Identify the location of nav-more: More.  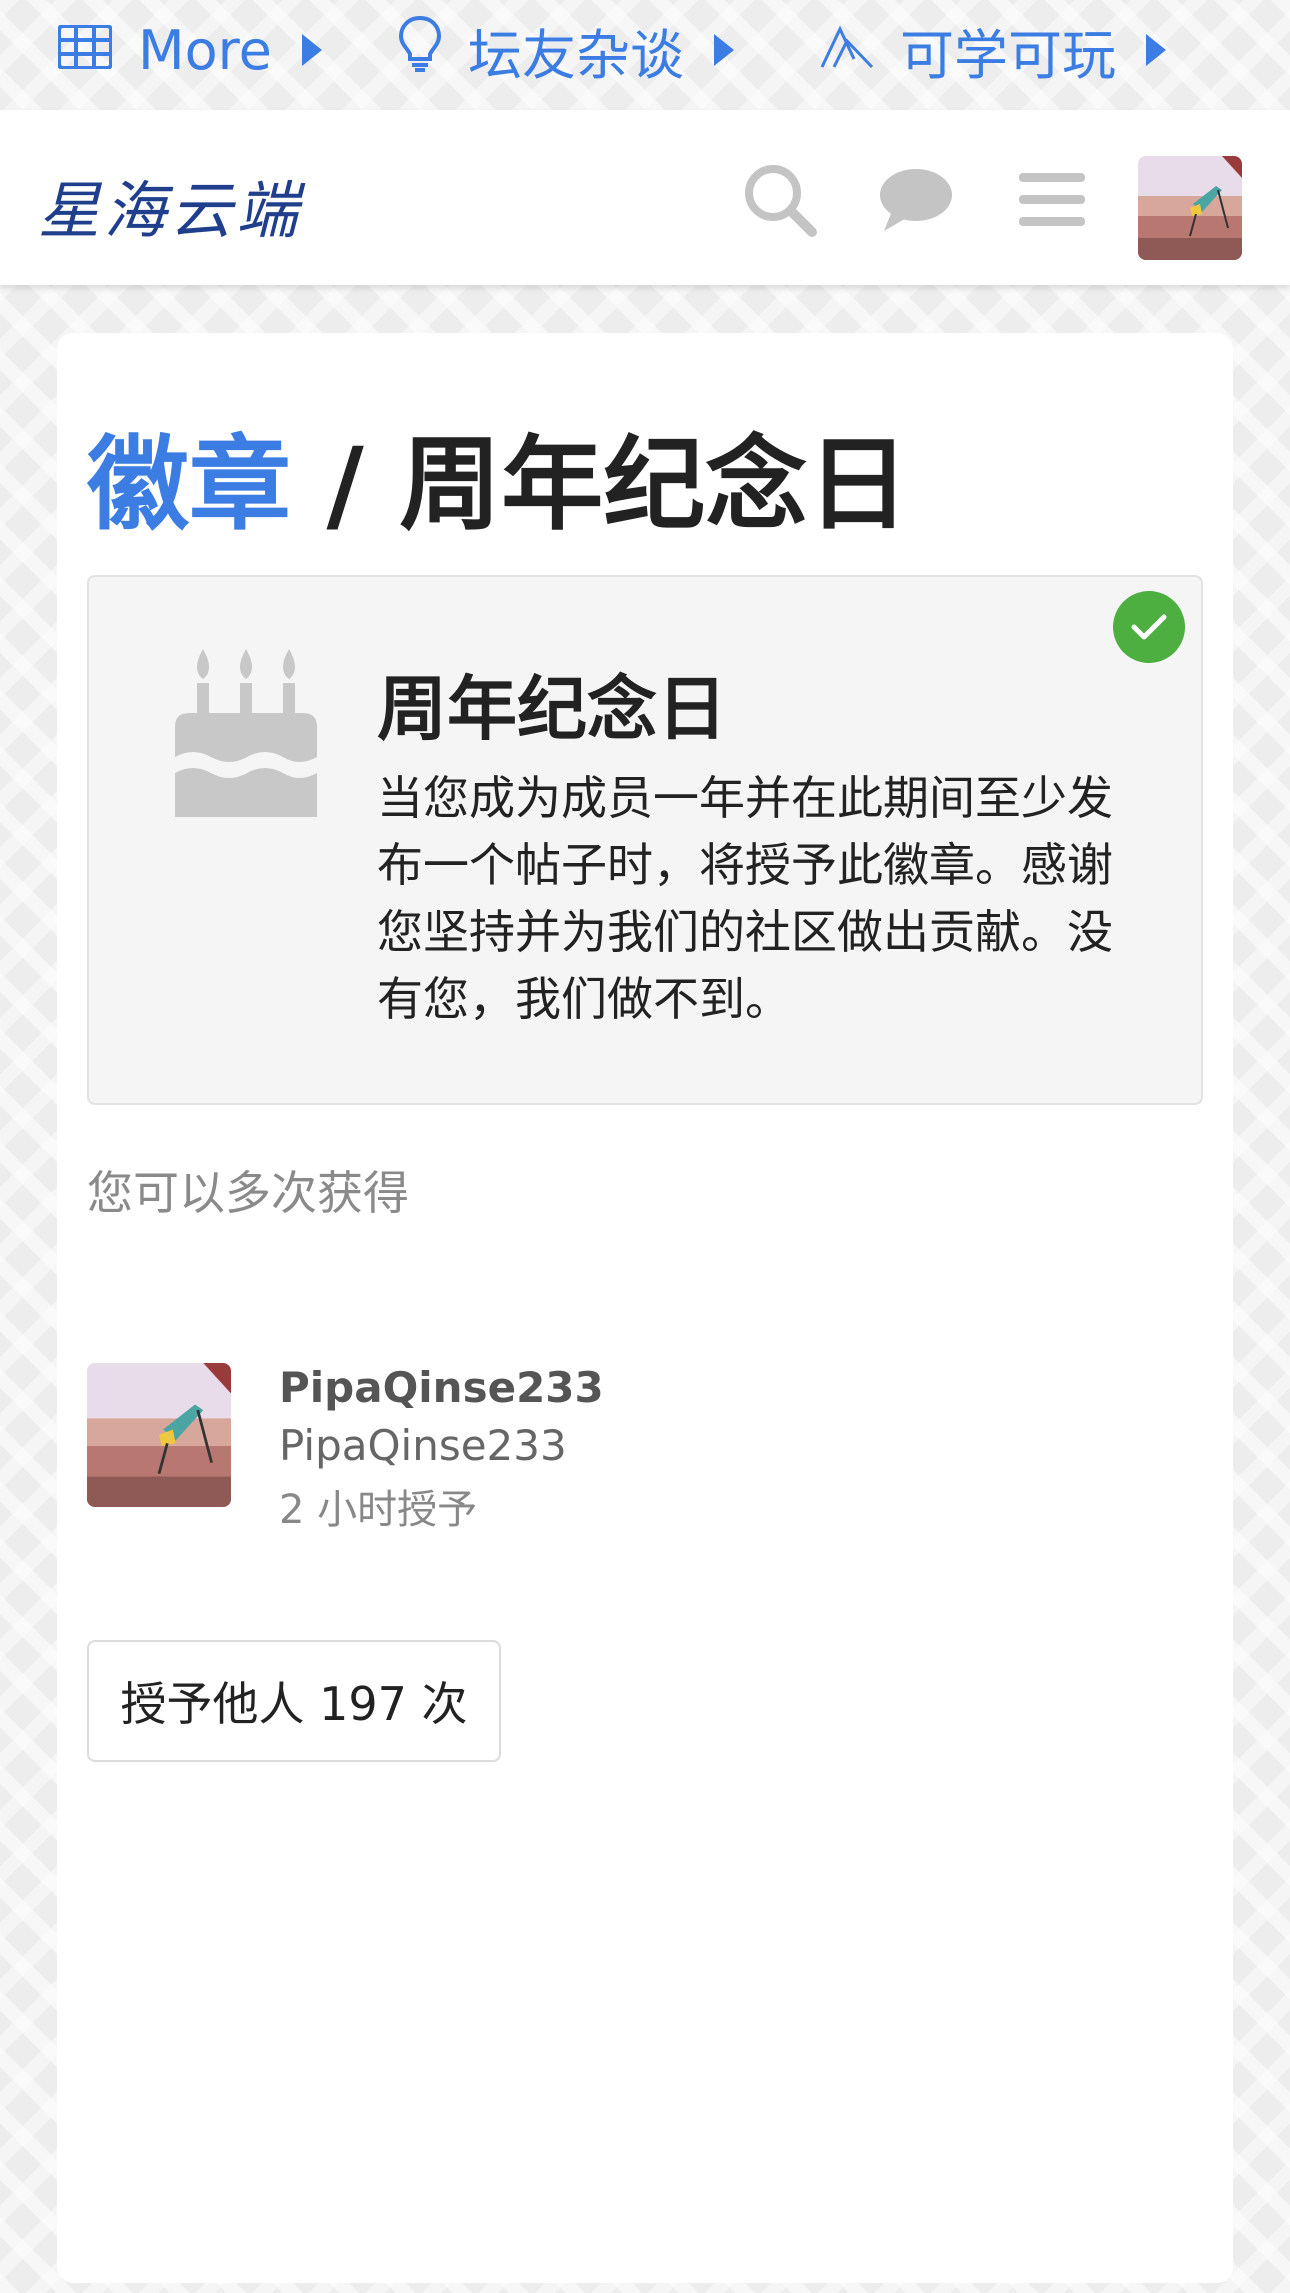
(189, 50).